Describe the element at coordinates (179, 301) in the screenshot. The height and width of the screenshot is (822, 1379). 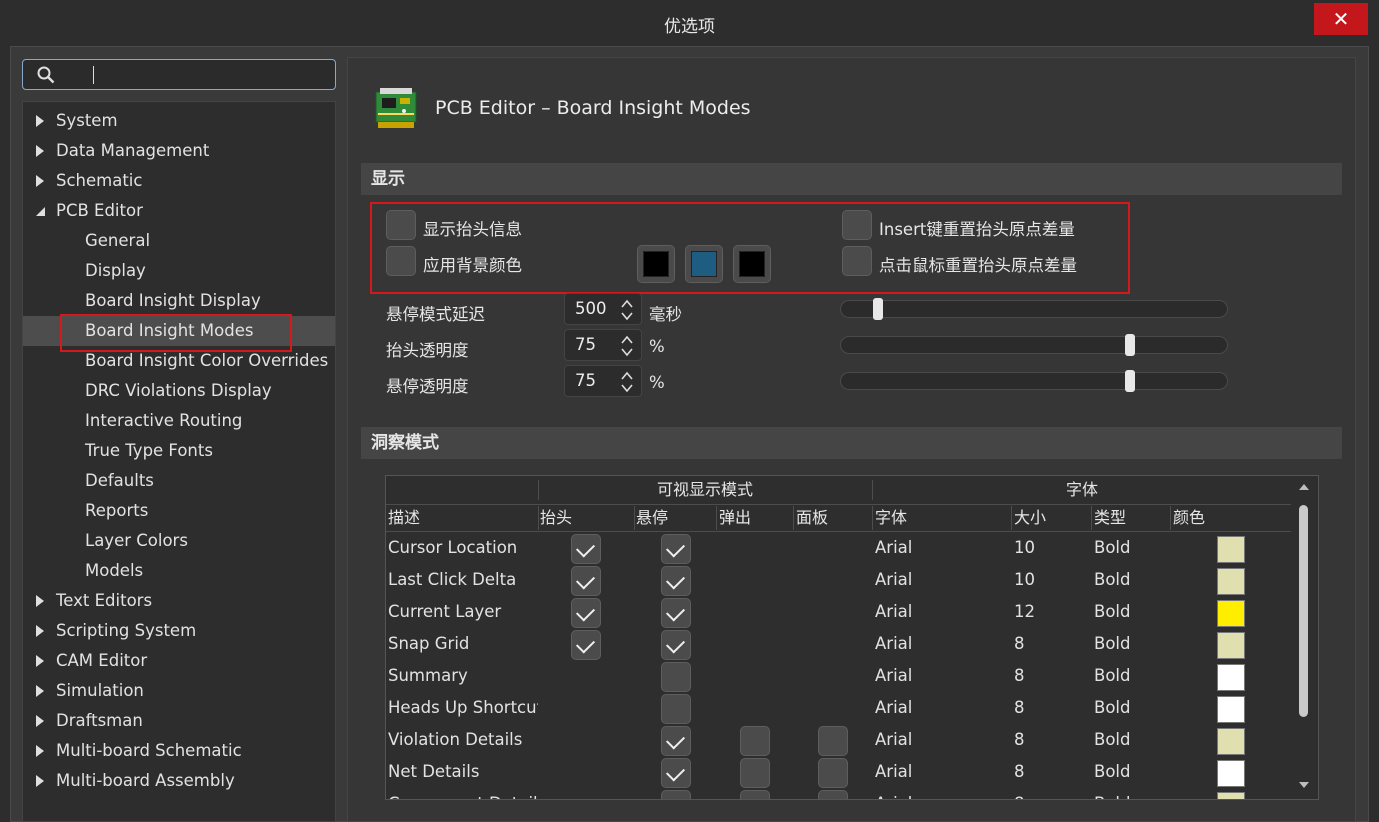
I see `tree-item-board-insight-display: Board Insight Display` at that location.